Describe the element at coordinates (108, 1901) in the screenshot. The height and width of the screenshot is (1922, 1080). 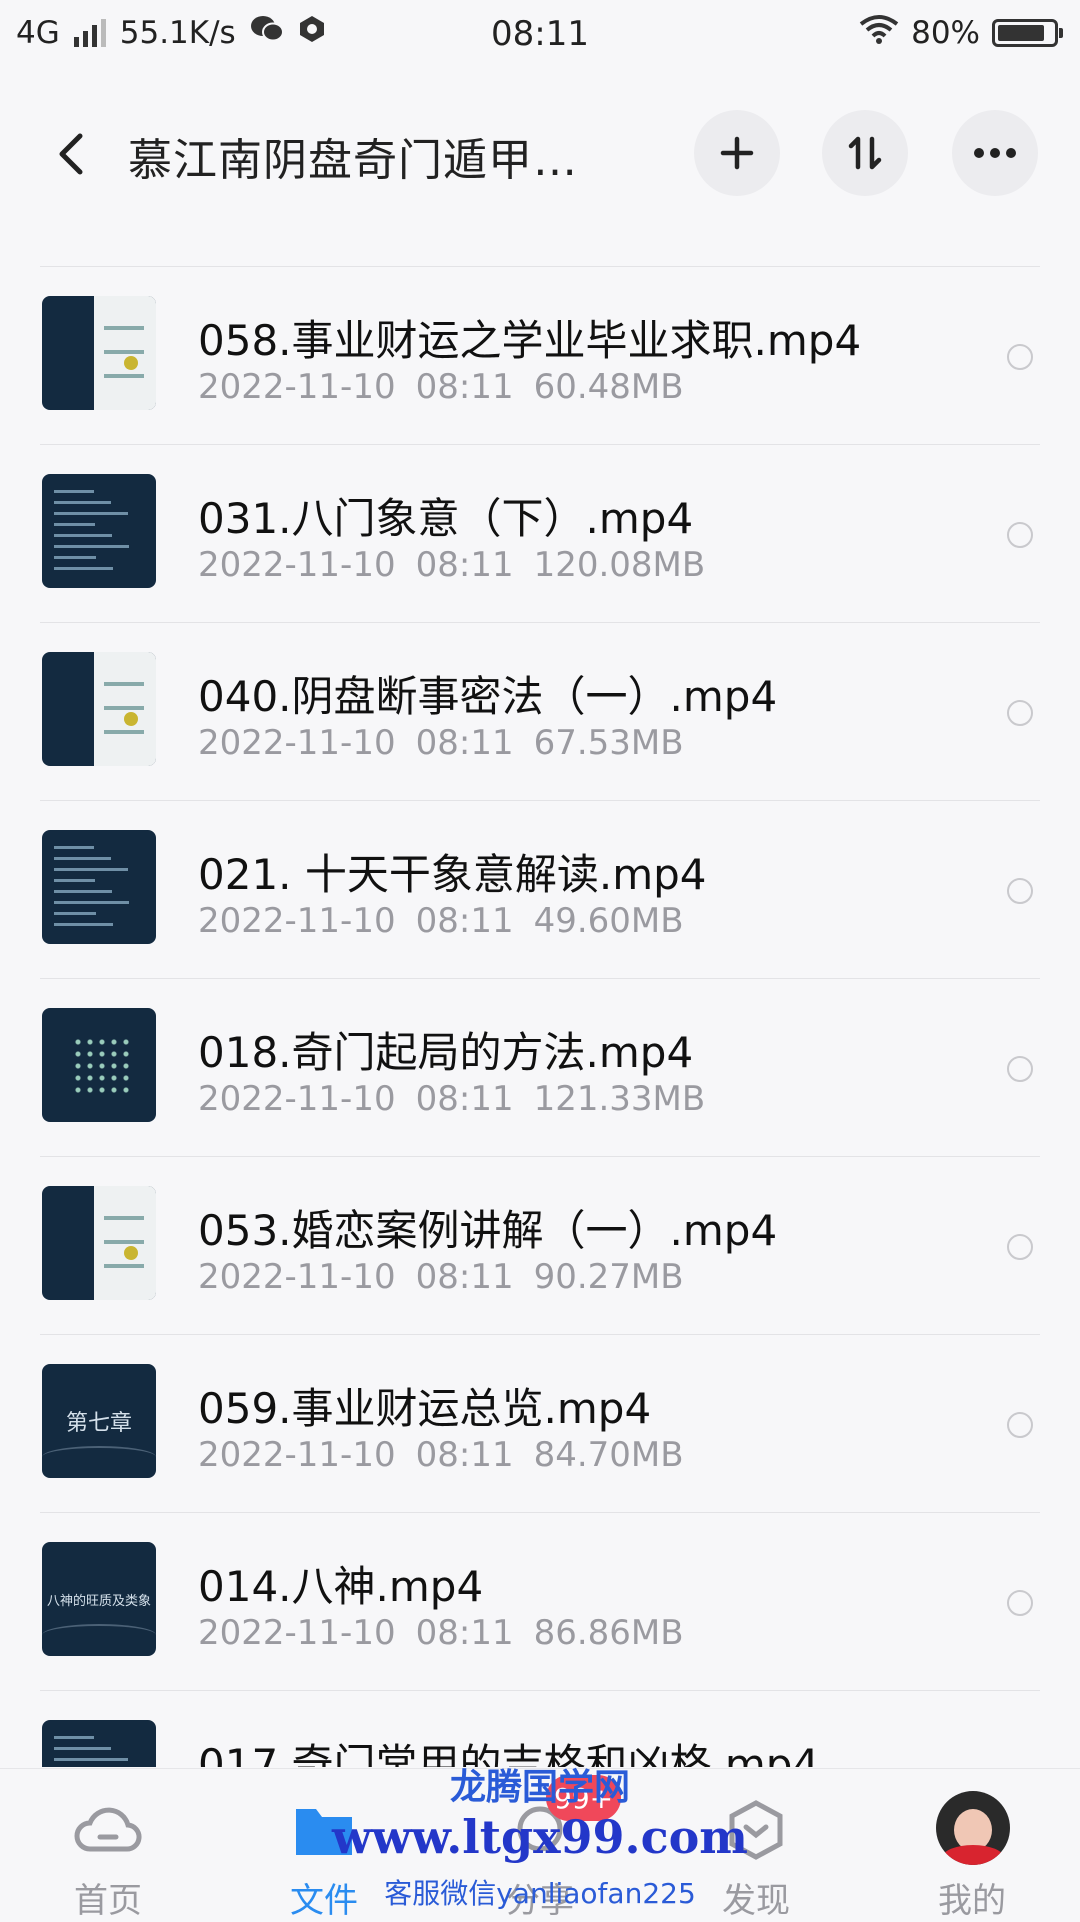
I see `tab-label: 首页` at that location.